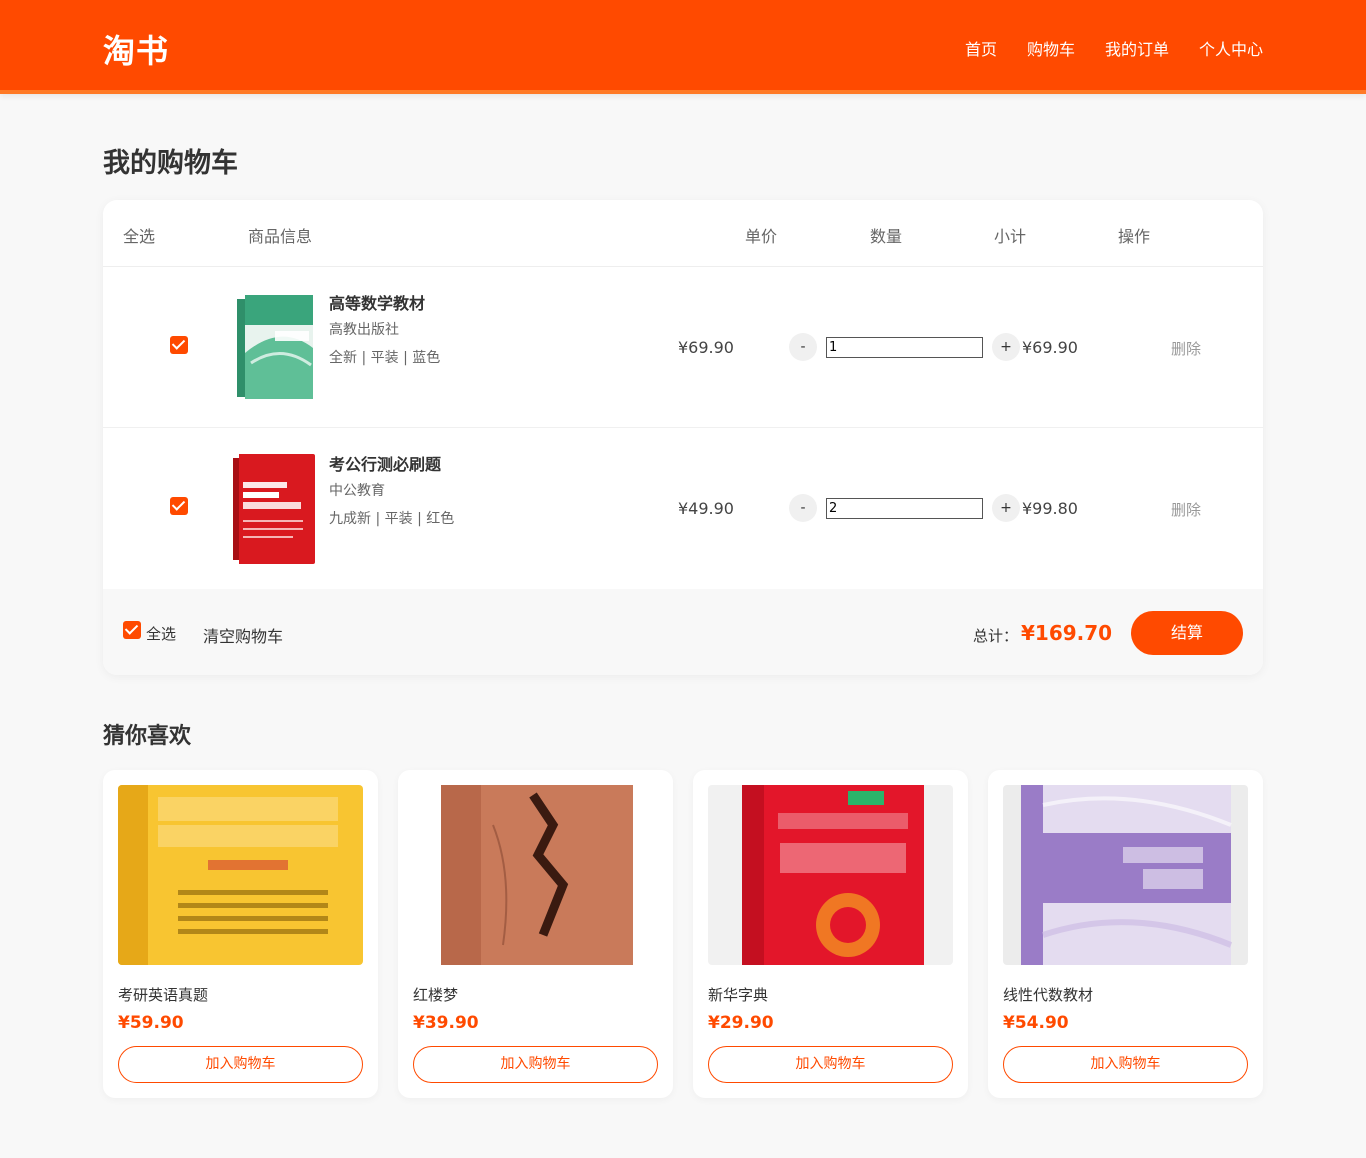 The height and width of the screenshot is (1158, 1366). What do you see at coordinates (170, 163) in the screenshot?
I see `page-title: 我的购物车` at bounding box center [170, 163].